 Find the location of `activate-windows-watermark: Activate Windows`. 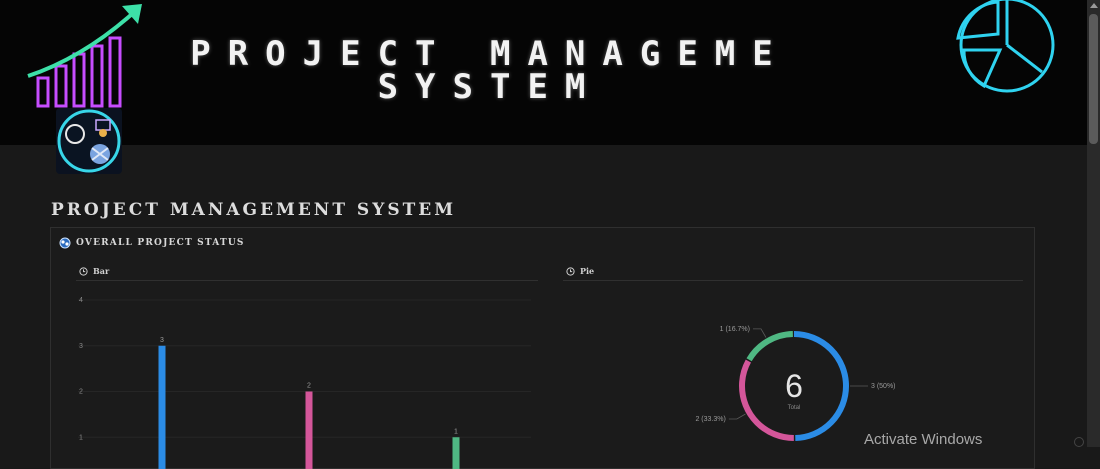

activate-windows-watermark: Activate Windows is located at coordinates (923, 439).